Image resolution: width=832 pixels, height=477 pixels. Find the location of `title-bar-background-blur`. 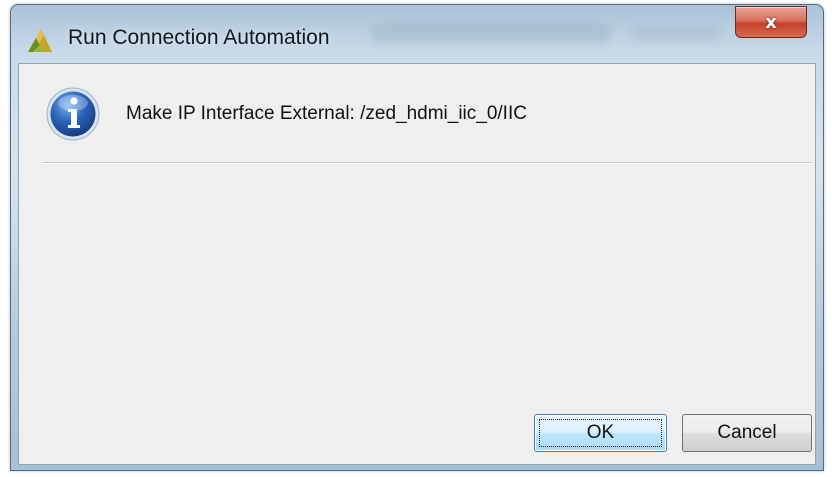

title-bar-background-blur is located at coordinates (491, 33).